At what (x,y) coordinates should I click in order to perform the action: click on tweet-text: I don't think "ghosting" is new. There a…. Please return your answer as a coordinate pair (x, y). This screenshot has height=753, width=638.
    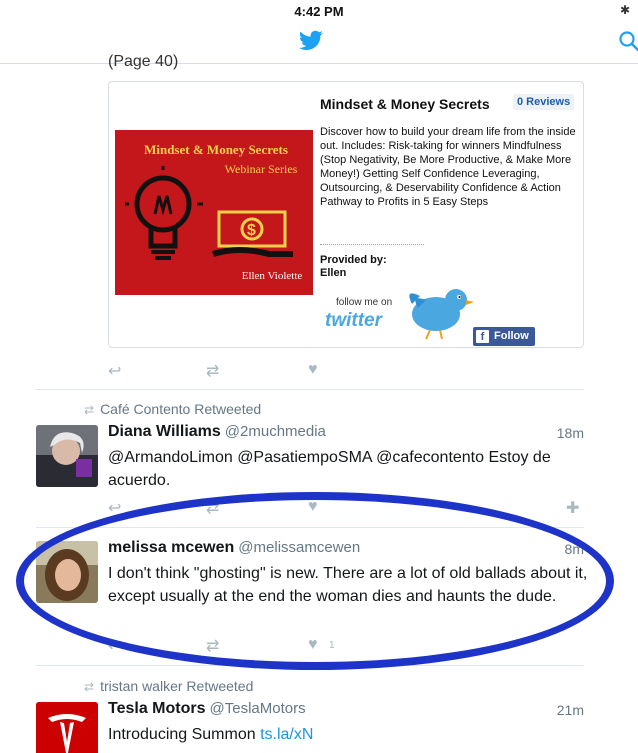
    Looking at the image, I should click on (348, 585).